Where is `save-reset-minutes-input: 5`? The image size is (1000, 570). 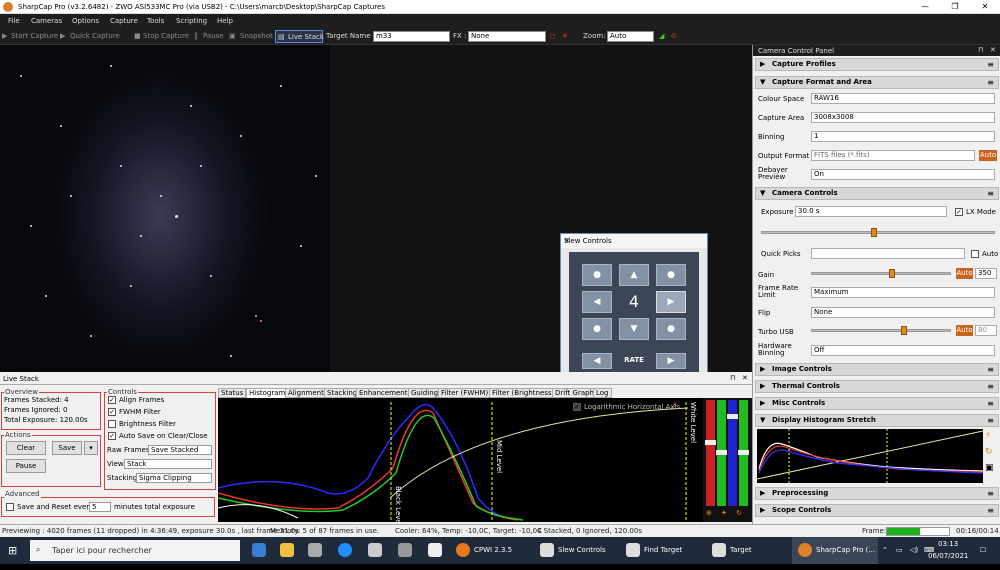 save-reset-minutes-input: 5 is located at coordinates (100, 507).